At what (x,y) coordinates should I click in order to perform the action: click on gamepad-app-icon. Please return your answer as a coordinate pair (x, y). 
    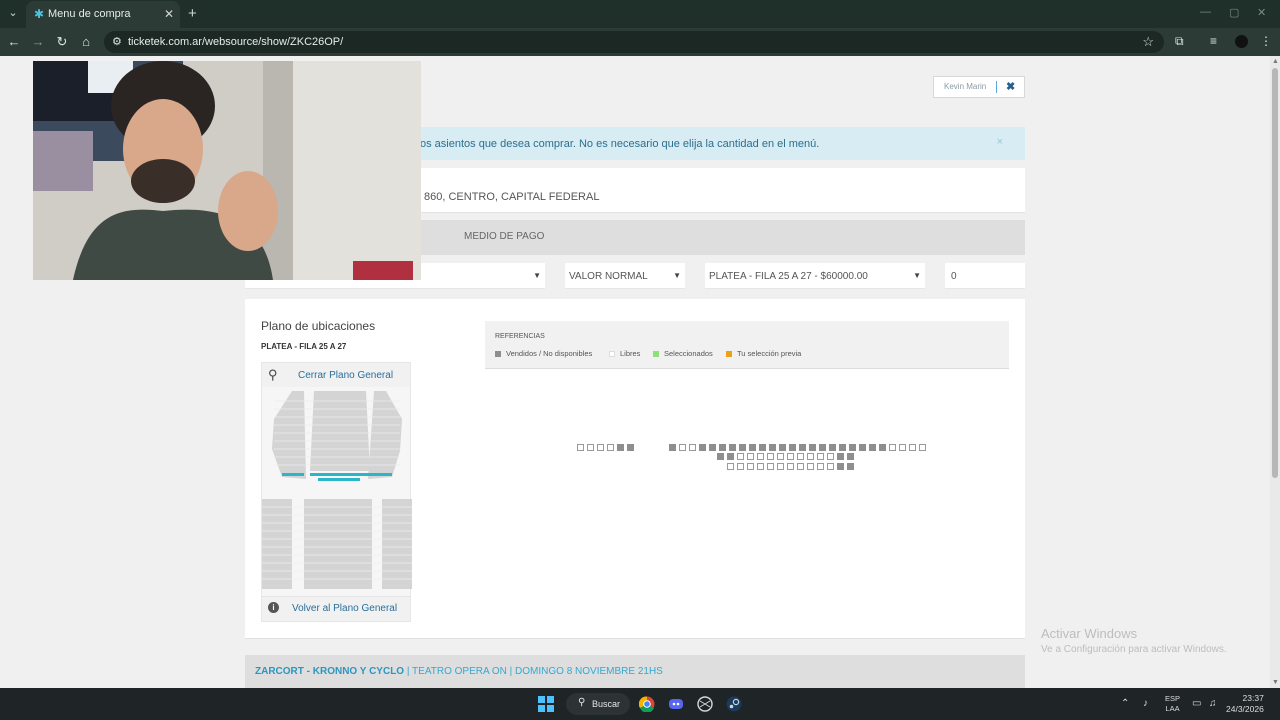
    Looking at the image, I should click on (705, 704).